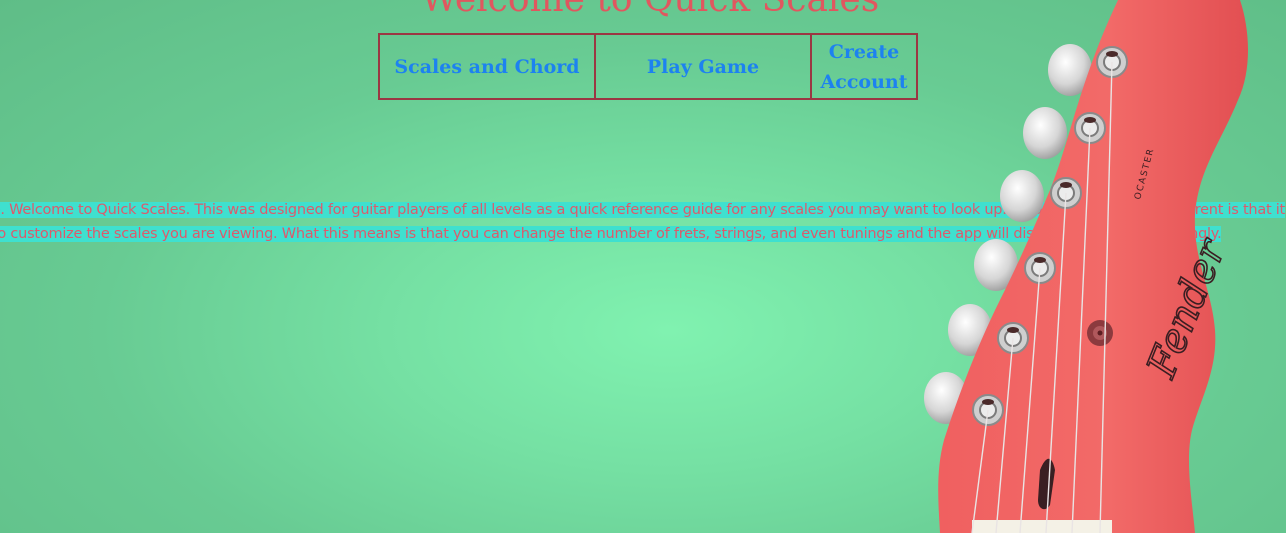 The image size is (1286, 533). Describe the element at coordinates (487, 66) in the screenshot. I see `nav-scales-and-chord: Scales and Chord` at that location.